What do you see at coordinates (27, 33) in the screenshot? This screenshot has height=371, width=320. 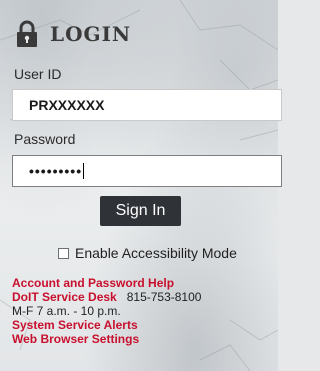 I see `lock-icon` at bounding box center [27, 33].